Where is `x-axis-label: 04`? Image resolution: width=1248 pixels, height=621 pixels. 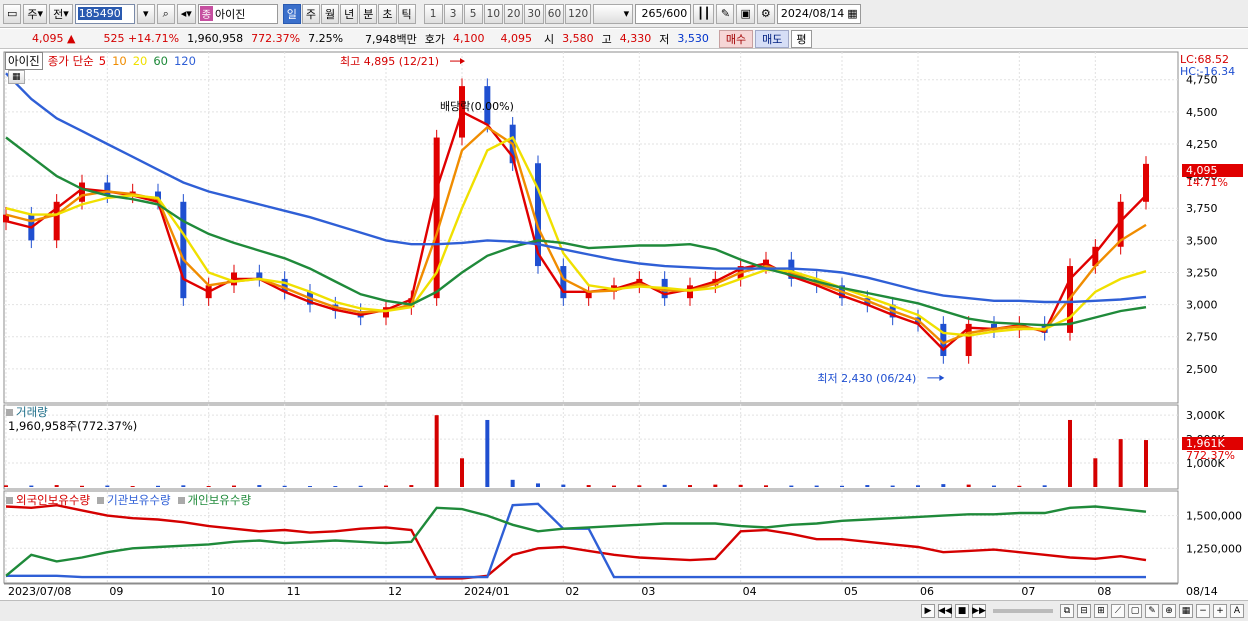
x-axis-label: 04 is located at coordinates (750, 591).